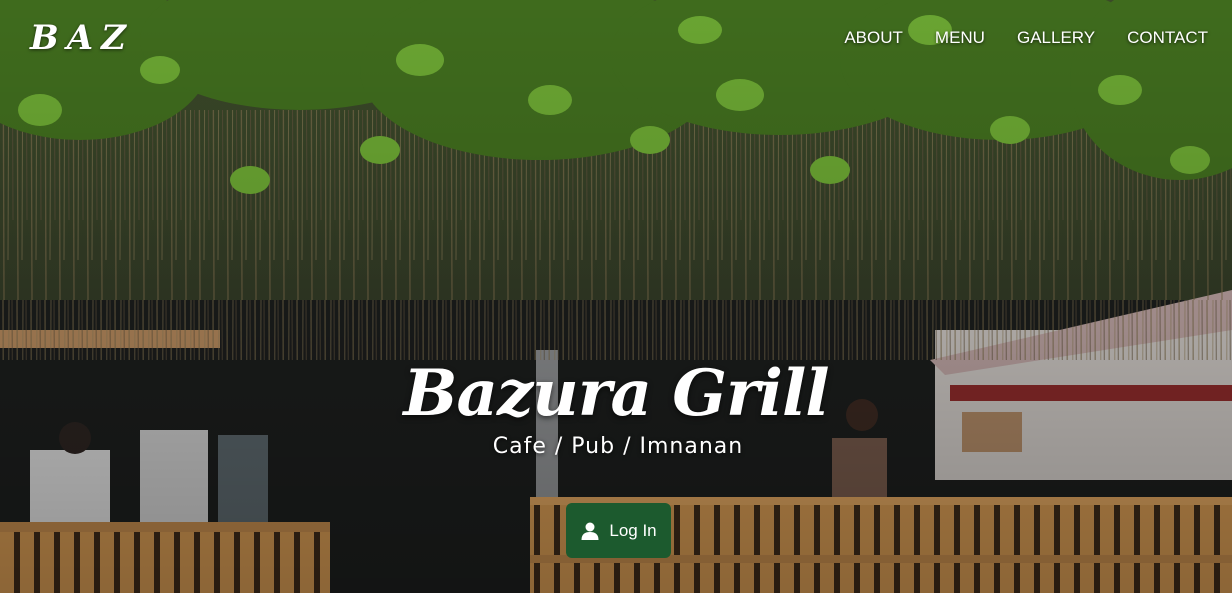 This screenshot has height=593, width=1232. I want to click on user-icon, so click(590, 531).